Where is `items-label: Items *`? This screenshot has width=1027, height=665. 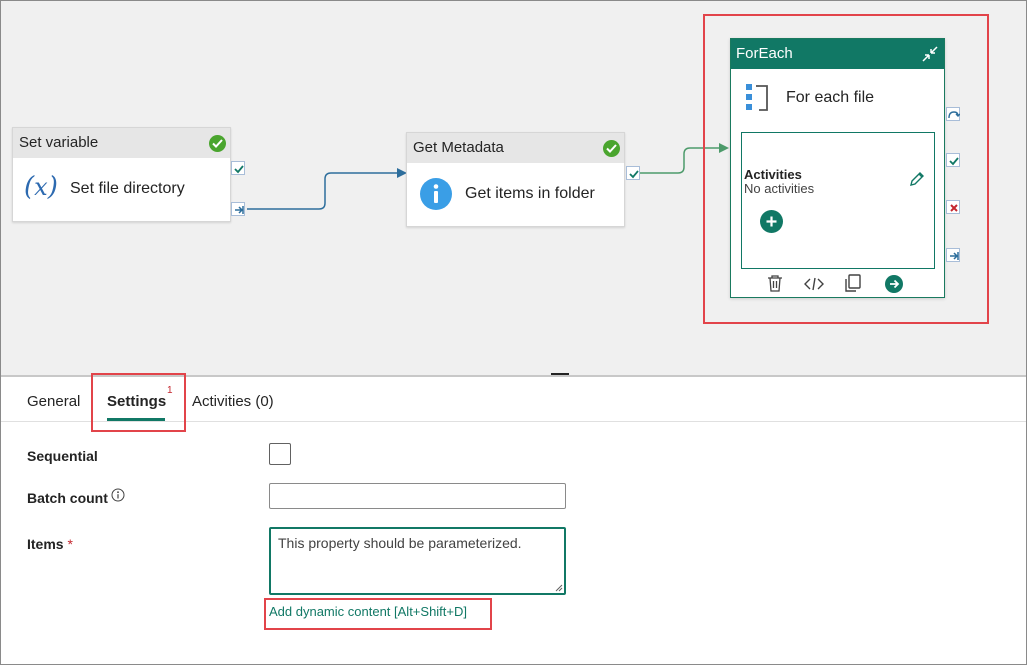 items-label: Items * is located at coordinates (50, 544).